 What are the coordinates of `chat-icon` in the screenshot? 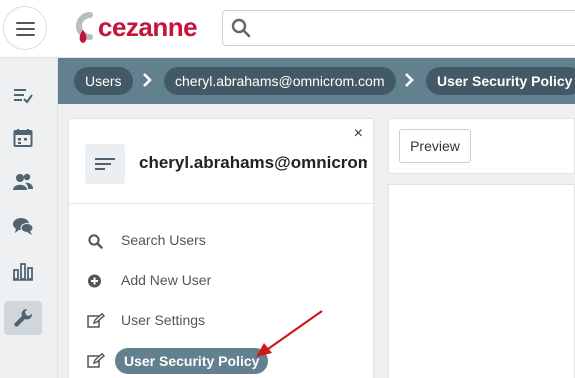 It's located at (23, 226).